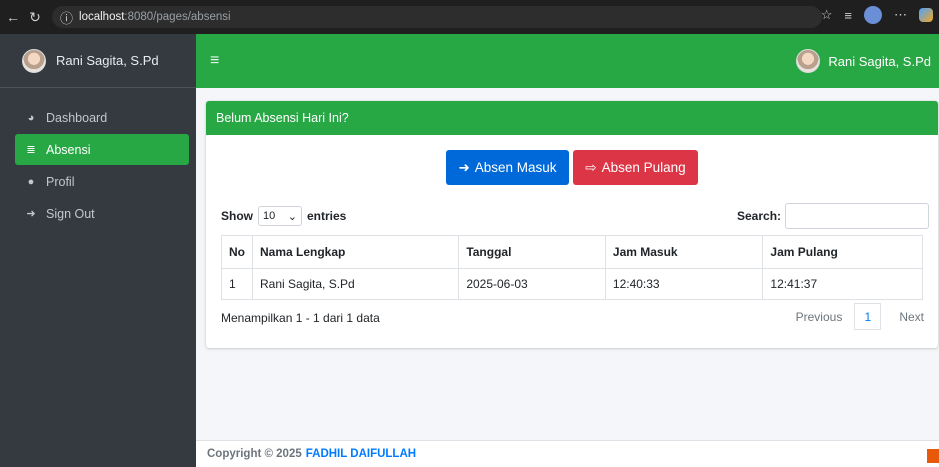 This screenshot has width=939, height=467. What do you see at coordinates (102, 181) in the screenshot?
I see `sidebar-item-profil: ● Profil` at bounding box center [102, 181].